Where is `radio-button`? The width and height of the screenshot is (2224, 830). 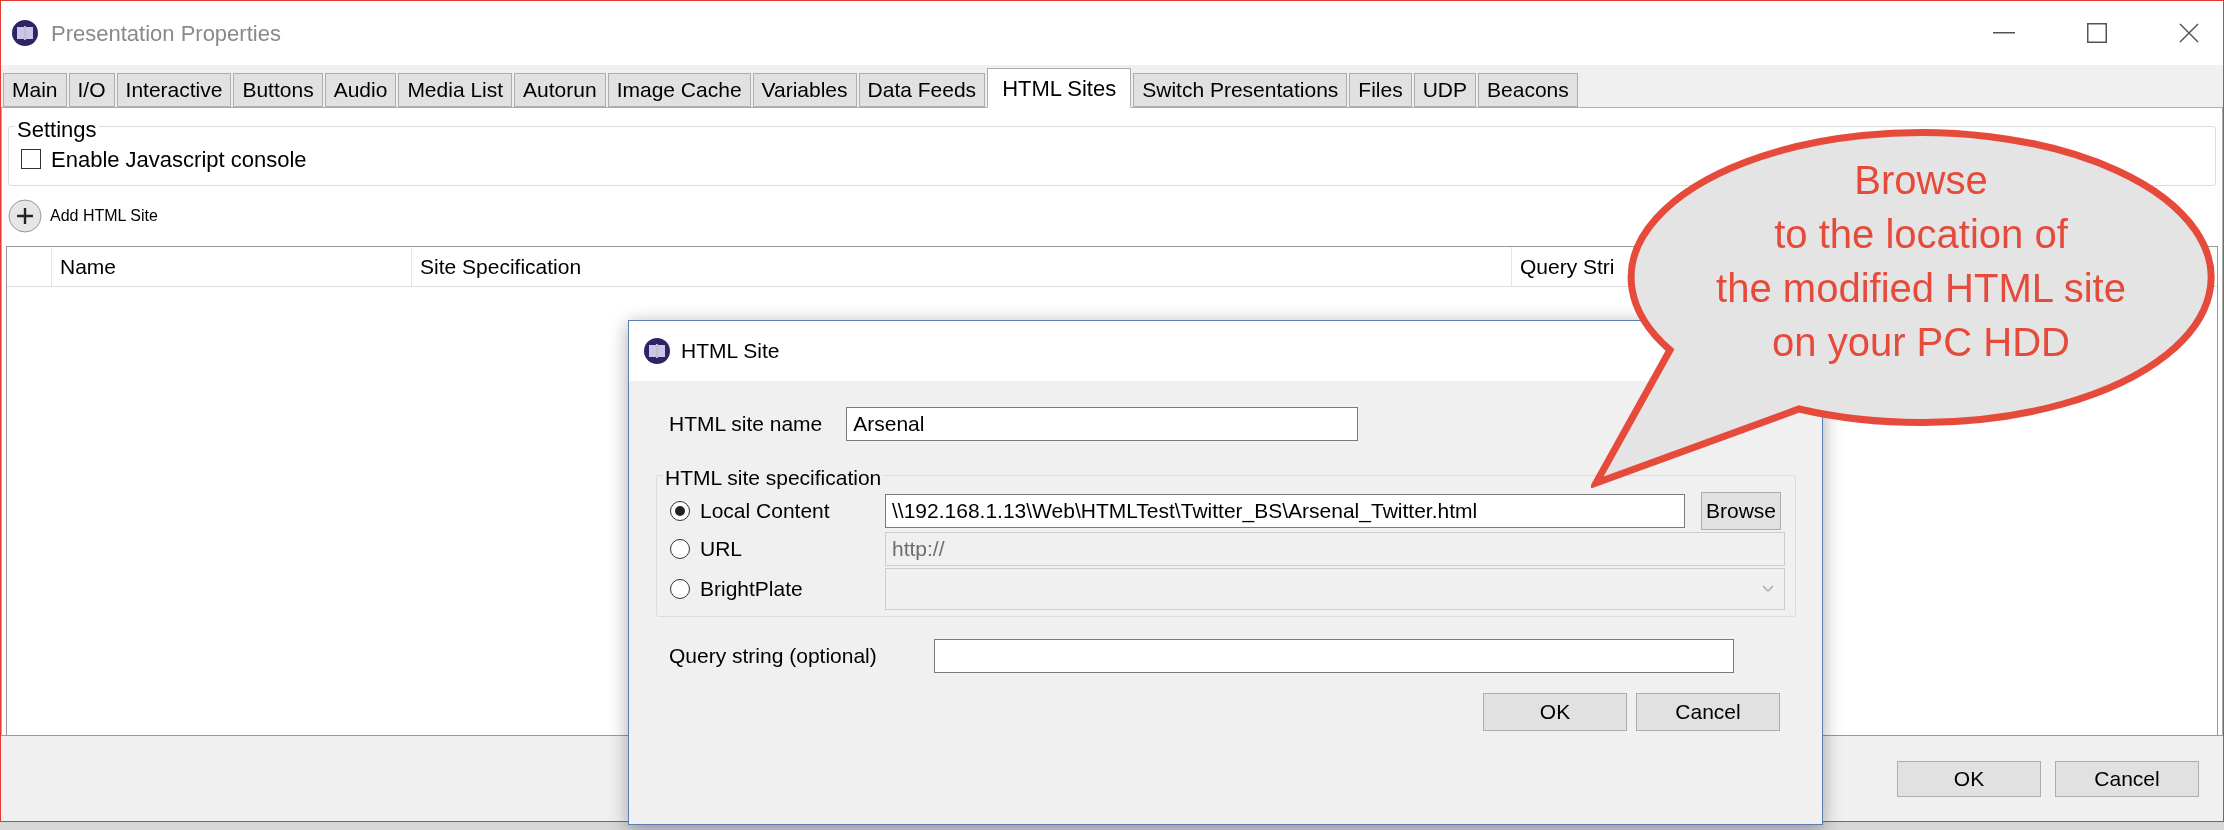 radio-button is located at coordinates (680, 511).